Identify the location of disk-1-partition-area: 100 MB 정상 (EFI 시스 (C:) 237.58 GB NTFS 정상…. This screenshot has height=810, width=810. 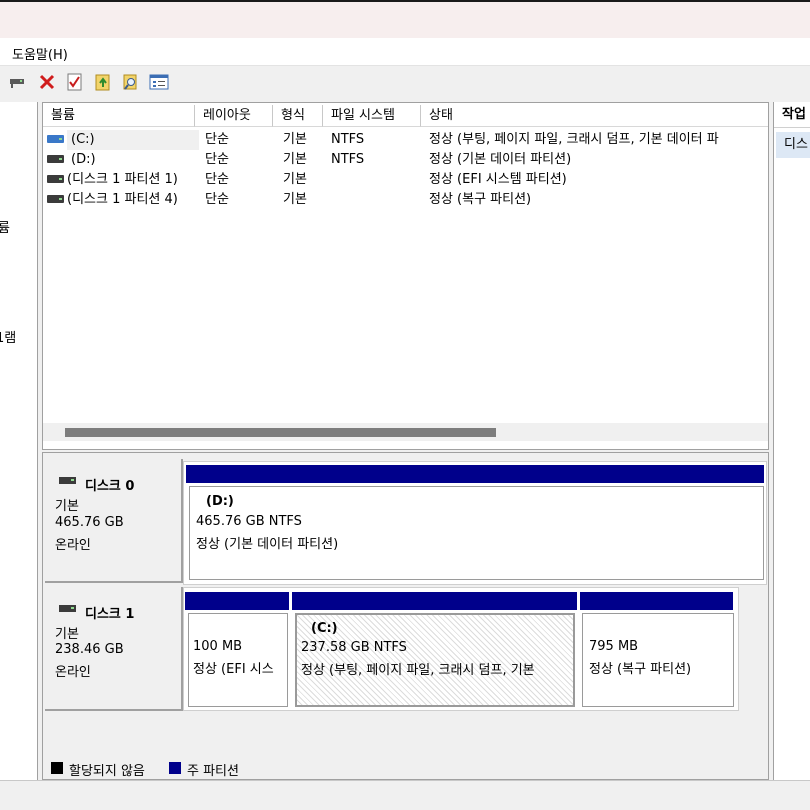
(461, 649).